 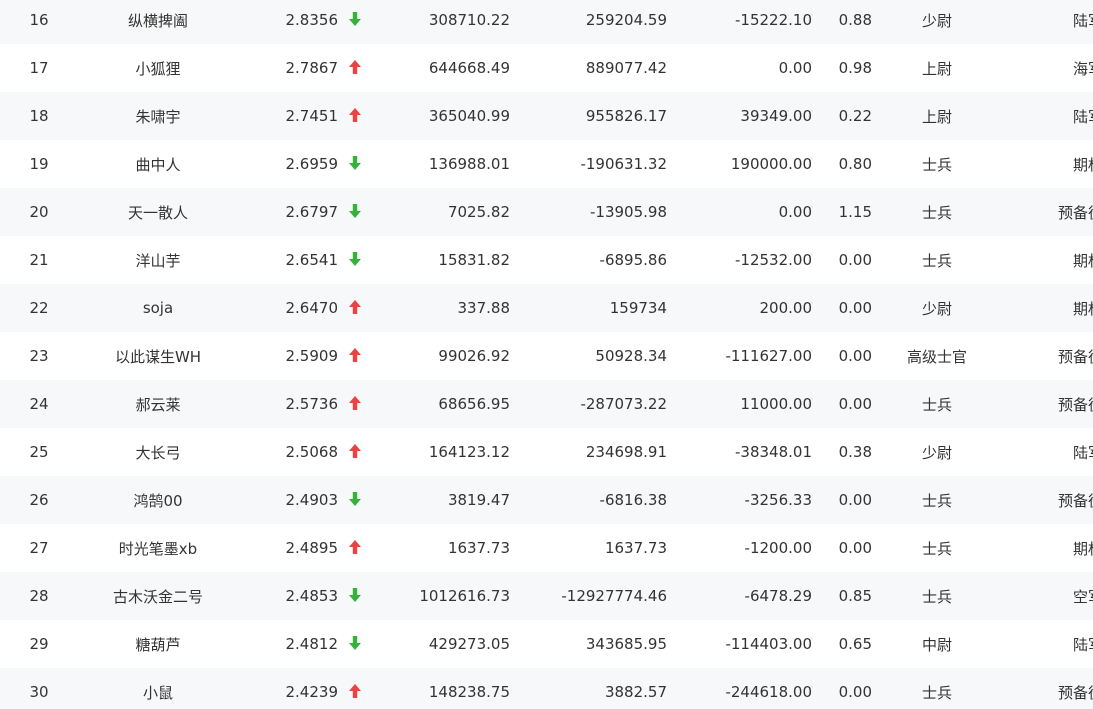 What do you see at coordinates (158, 644) in the screenshot?
I see `trader-name: 糖葫芦` at bounding box center [158, 644].